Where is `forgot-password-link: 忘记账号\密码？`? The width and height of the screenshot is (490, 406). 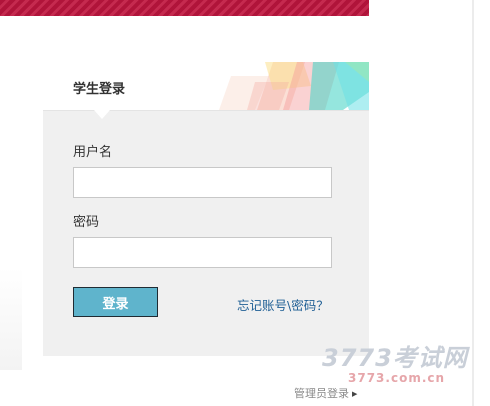 forgot-password-link: 忘记账号\密码？ is located at coordinates (283, 304).